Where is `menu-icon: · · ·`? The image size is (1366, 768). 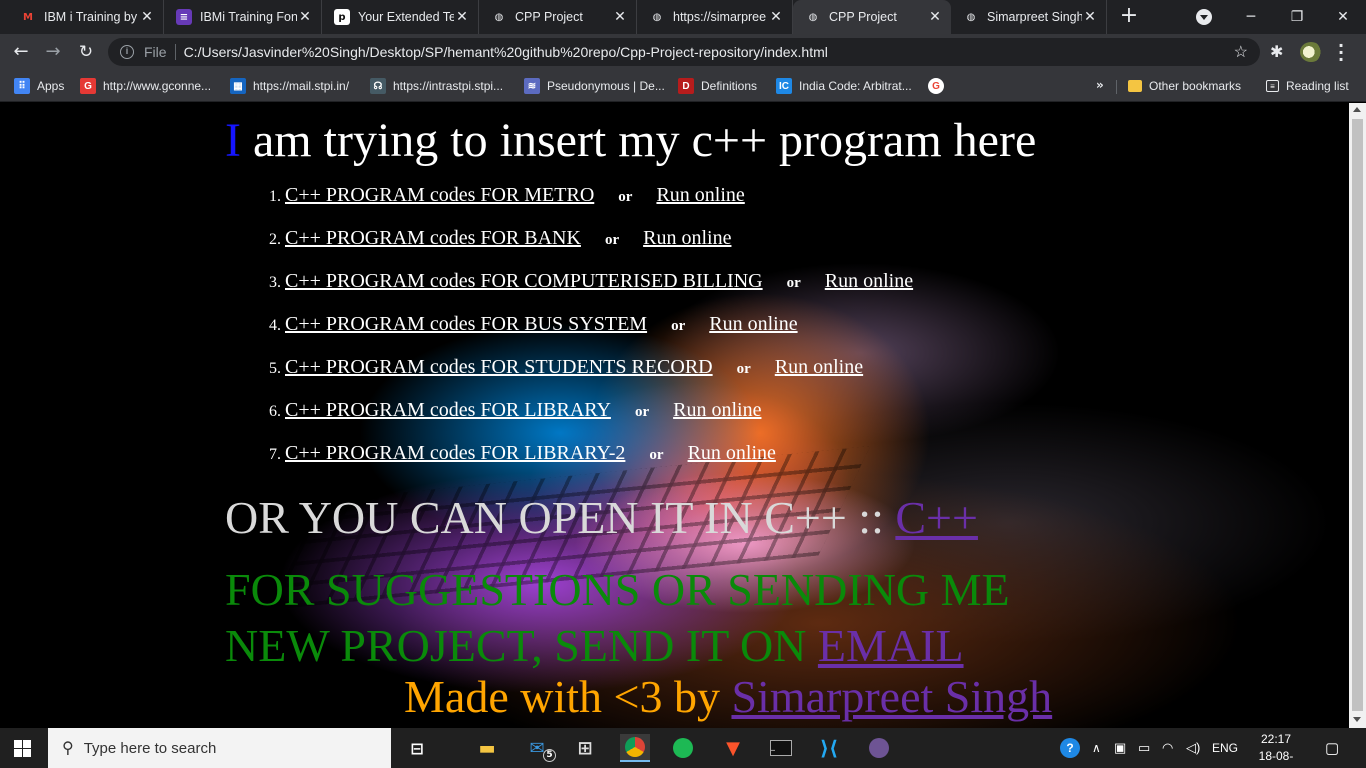
menu-icon: · · · is located at coordinates (1341, 53).